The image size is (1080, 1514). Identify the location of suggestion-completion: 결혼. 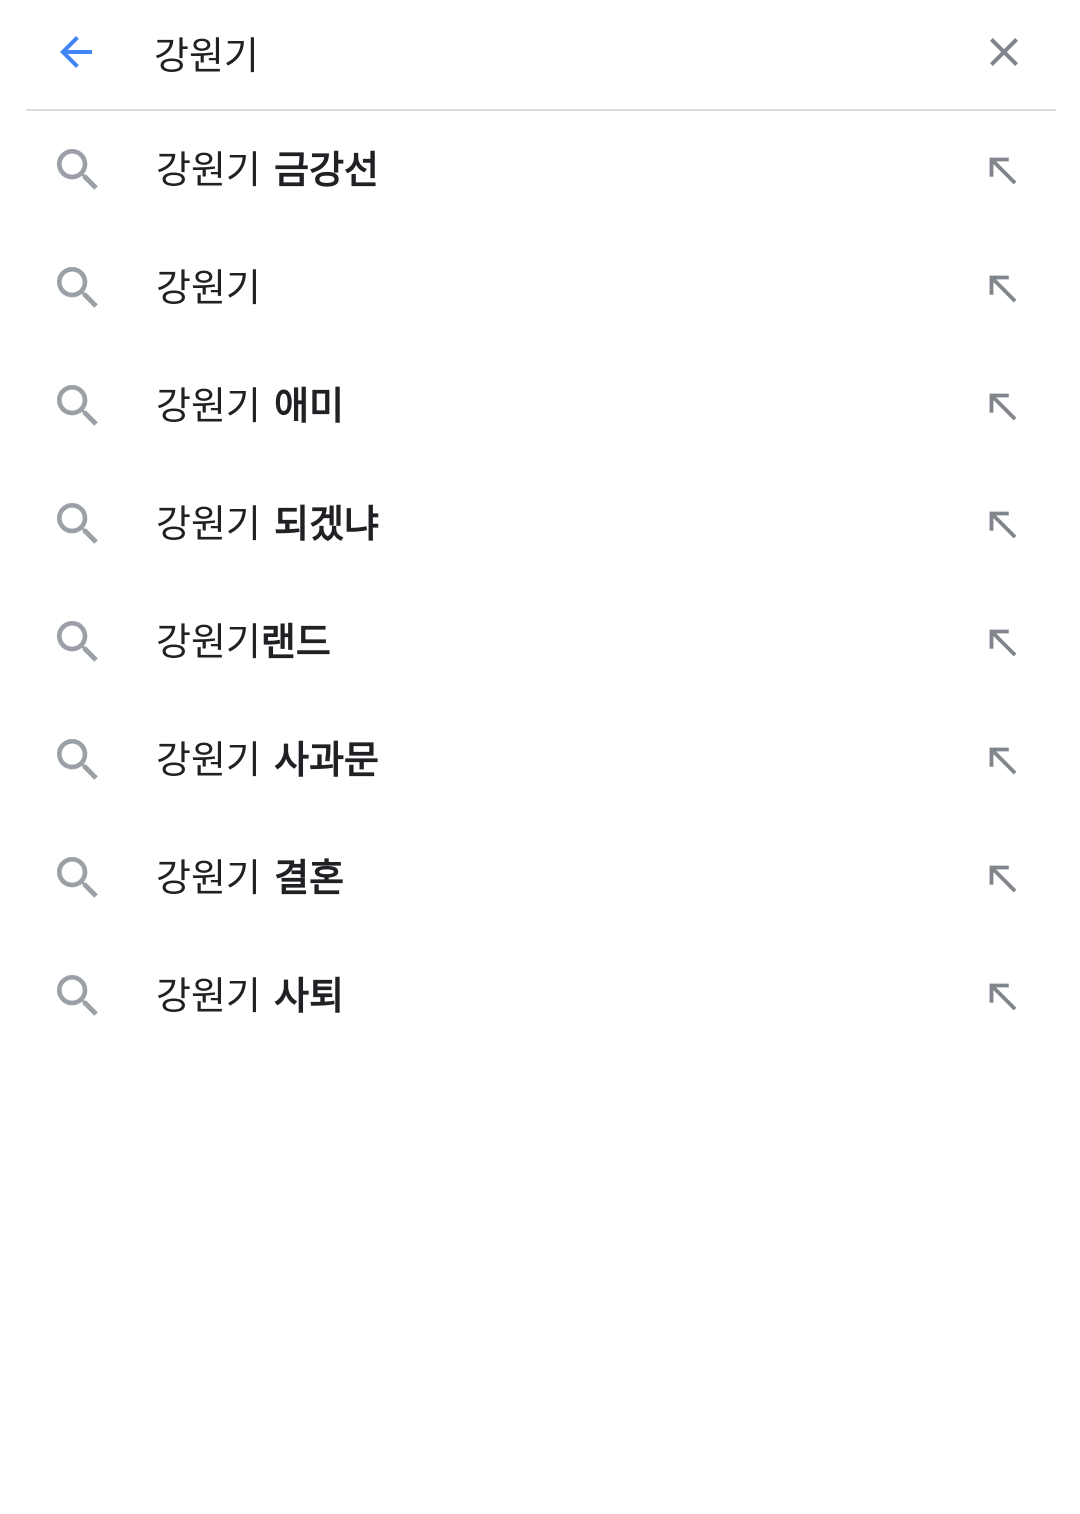
(302, 878).